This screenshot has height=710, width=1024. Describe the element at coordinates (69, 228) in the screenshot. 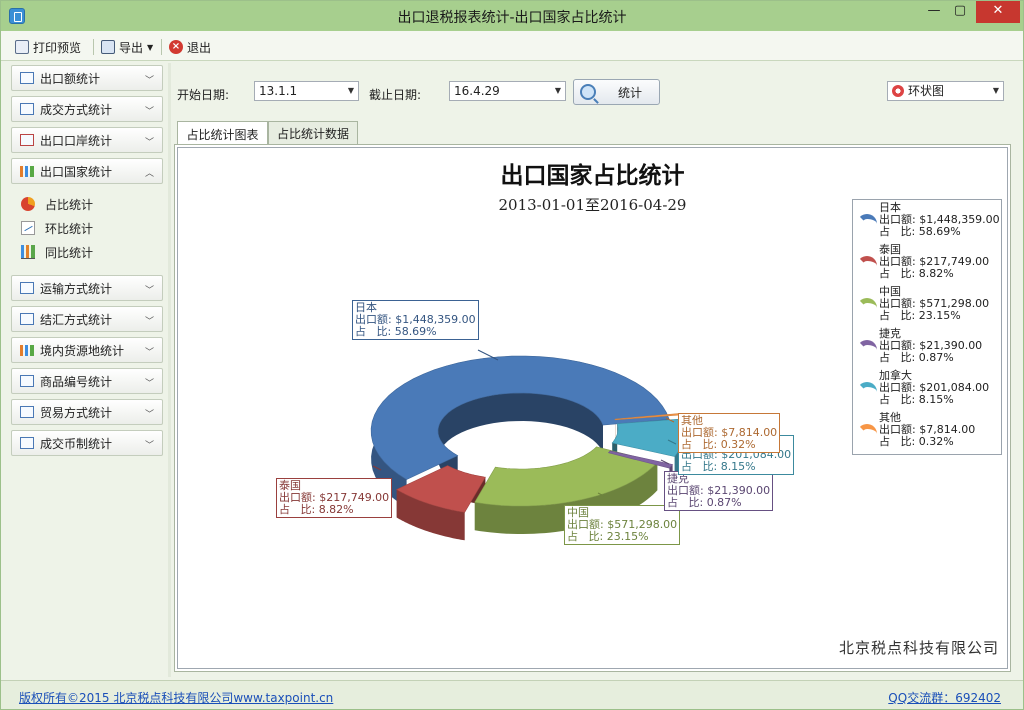

I see `sub-item-label: 环比统计` at that location.